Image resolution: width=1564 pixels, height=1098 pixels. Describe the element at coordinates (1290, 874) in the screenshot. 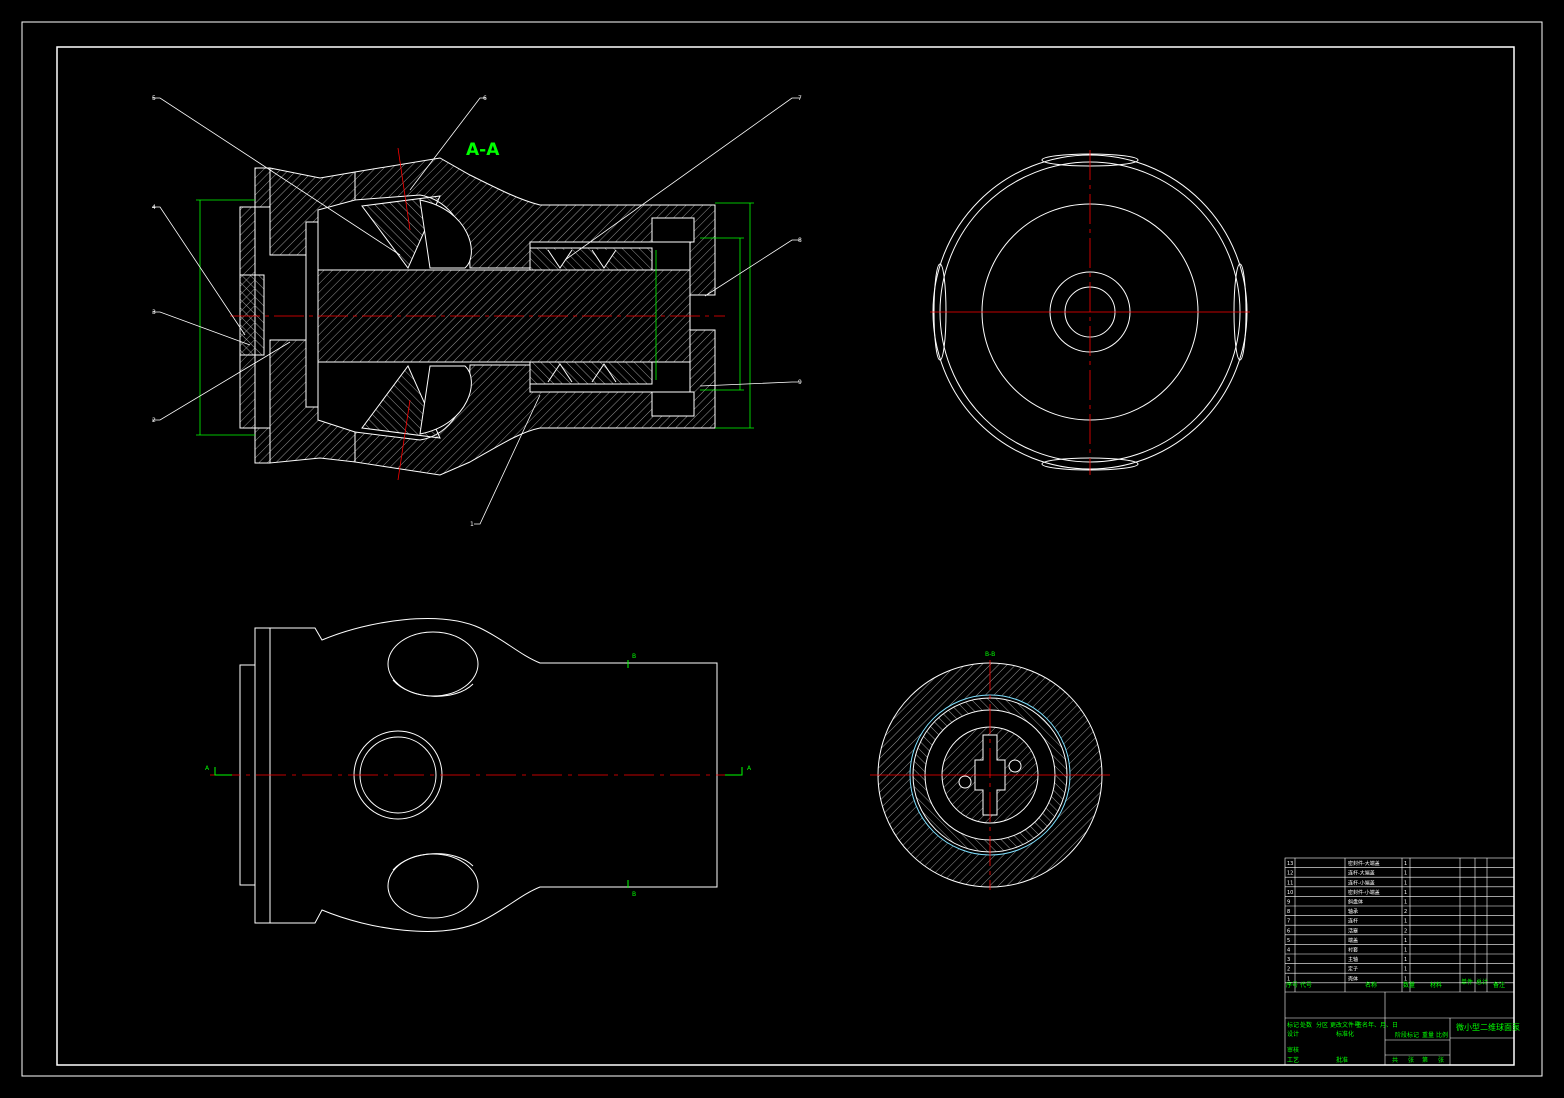

I see `bom-row-no: 12` at that location.